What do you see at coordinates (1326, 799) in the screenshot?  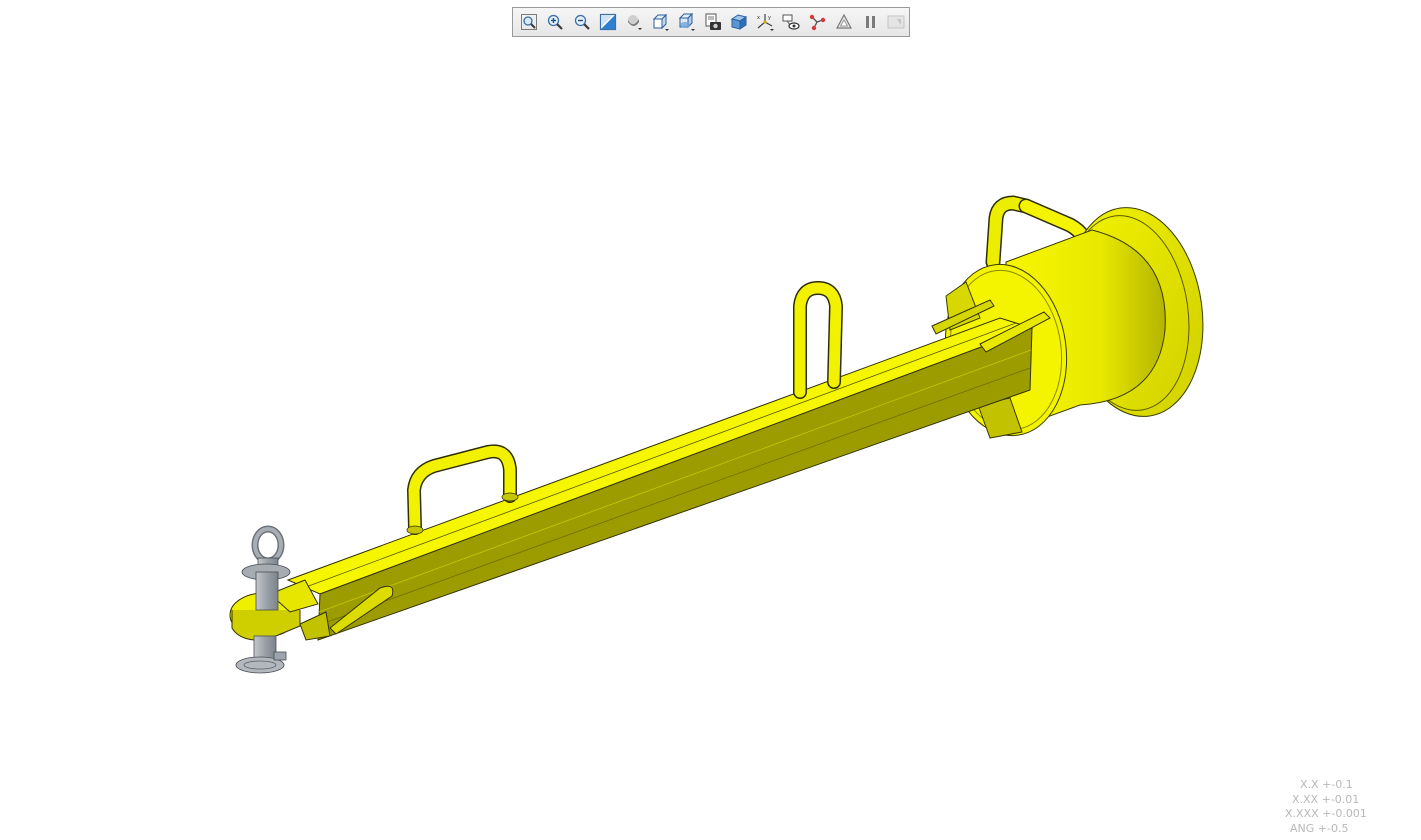 I see `tolerance-line: X.XX +-0.01` at bounding box center [1326, 799].